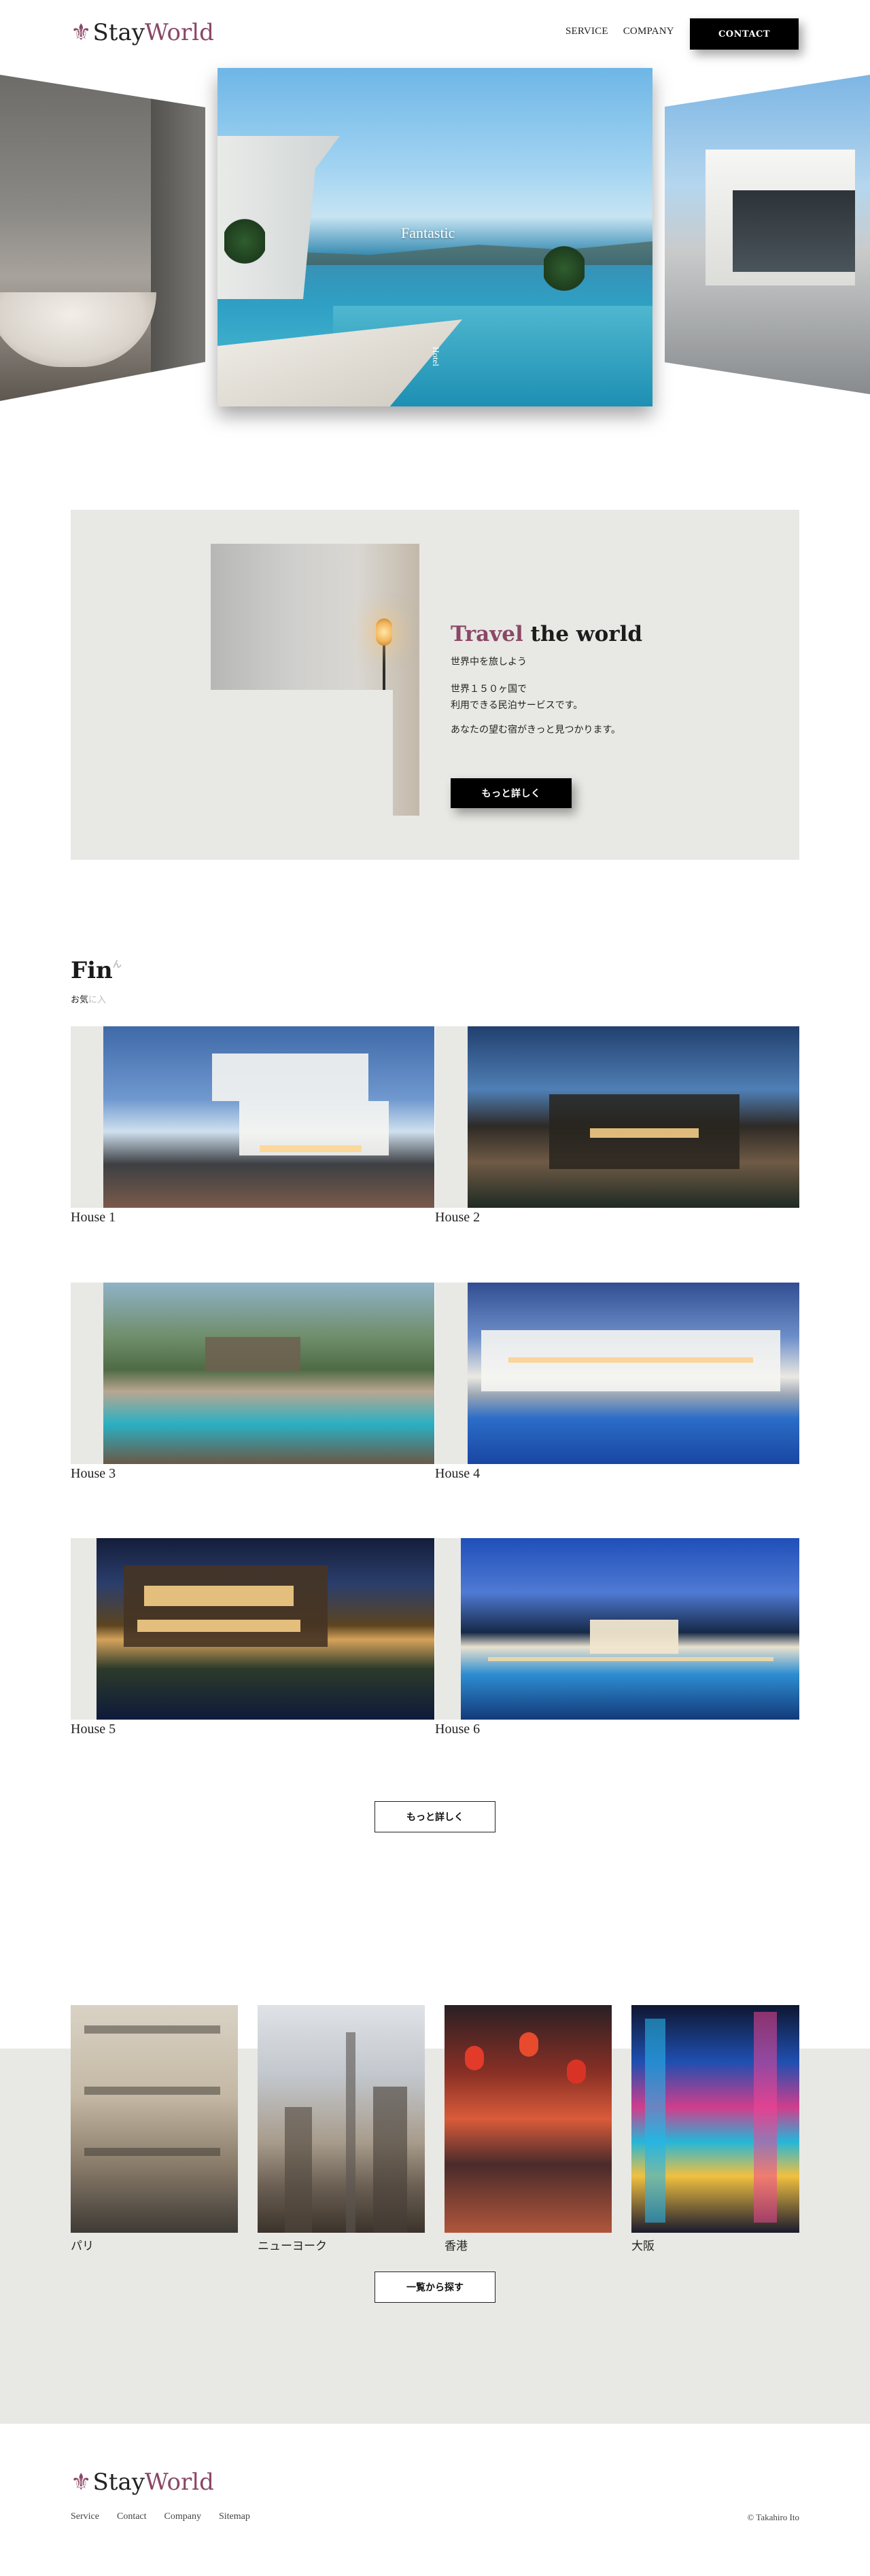  I want to click on city-card-paris-label: パリ, so click(82, 2244).